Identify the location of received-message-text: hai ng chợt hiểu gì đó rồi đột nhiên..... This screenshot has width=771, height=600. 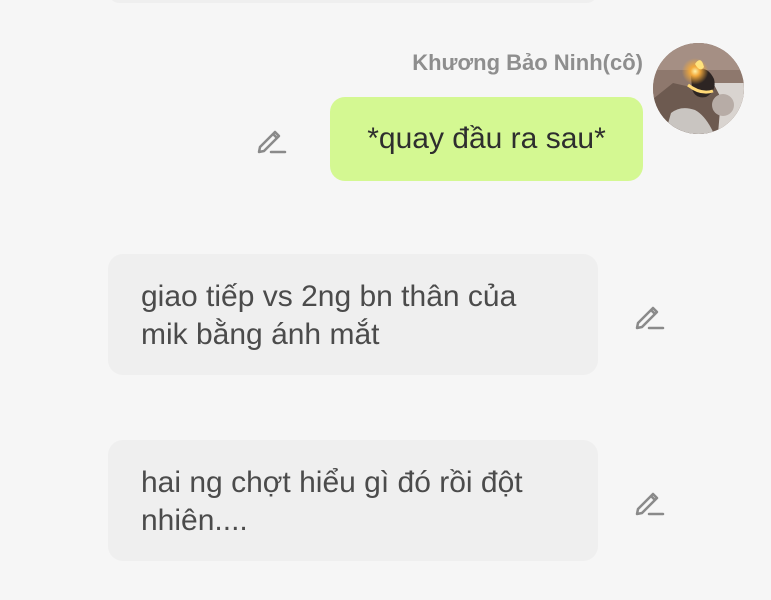
(332, 501).